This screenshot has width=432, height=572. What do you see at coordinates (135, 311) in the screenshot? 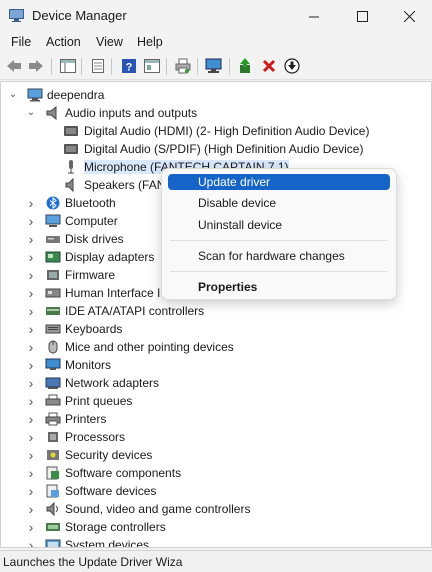
I see `tree-item-label: IDE ATA/ATAPI controllers` at bounding box center [135, 311].